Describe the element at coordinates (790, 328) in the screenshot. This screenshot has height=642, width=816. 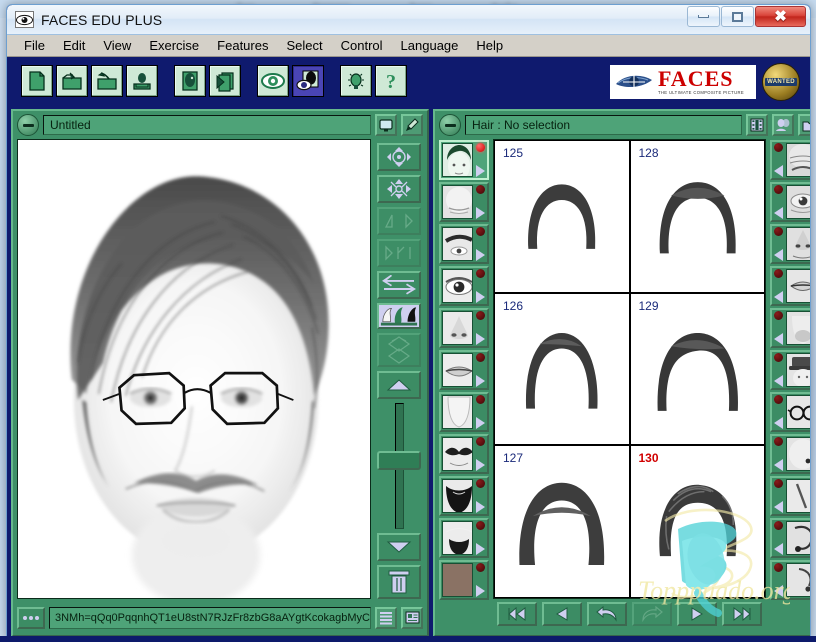
I see `feature-chin-shadow` at that location.